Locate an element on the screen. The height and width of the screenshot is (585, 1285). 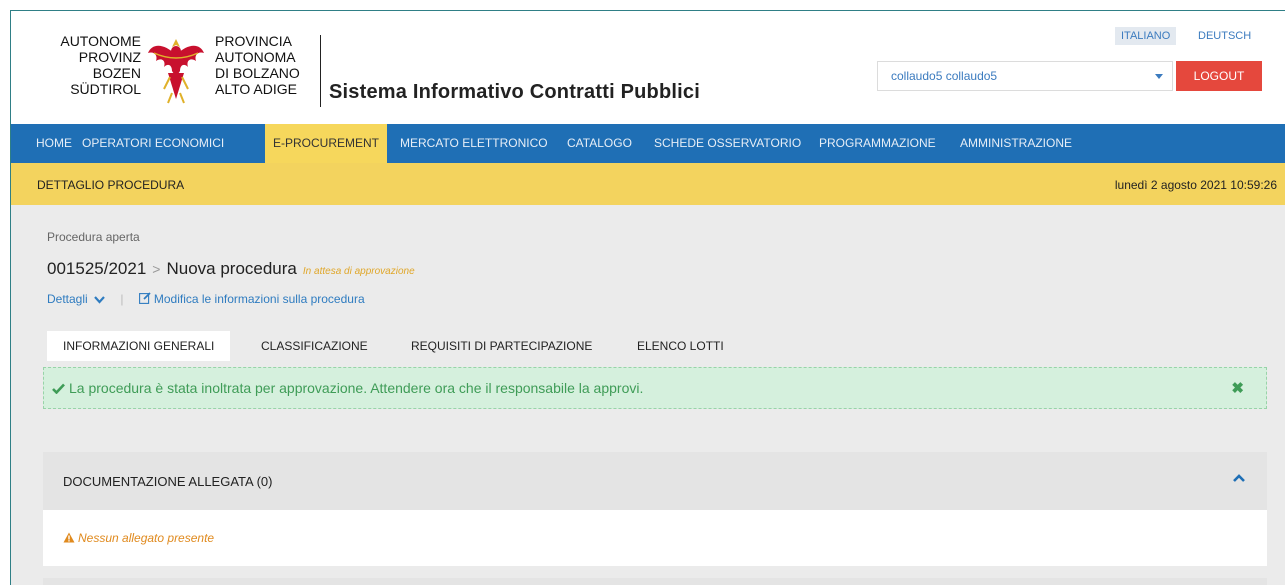
details-toggle: Dettagli is located at coordinates (77, 299).